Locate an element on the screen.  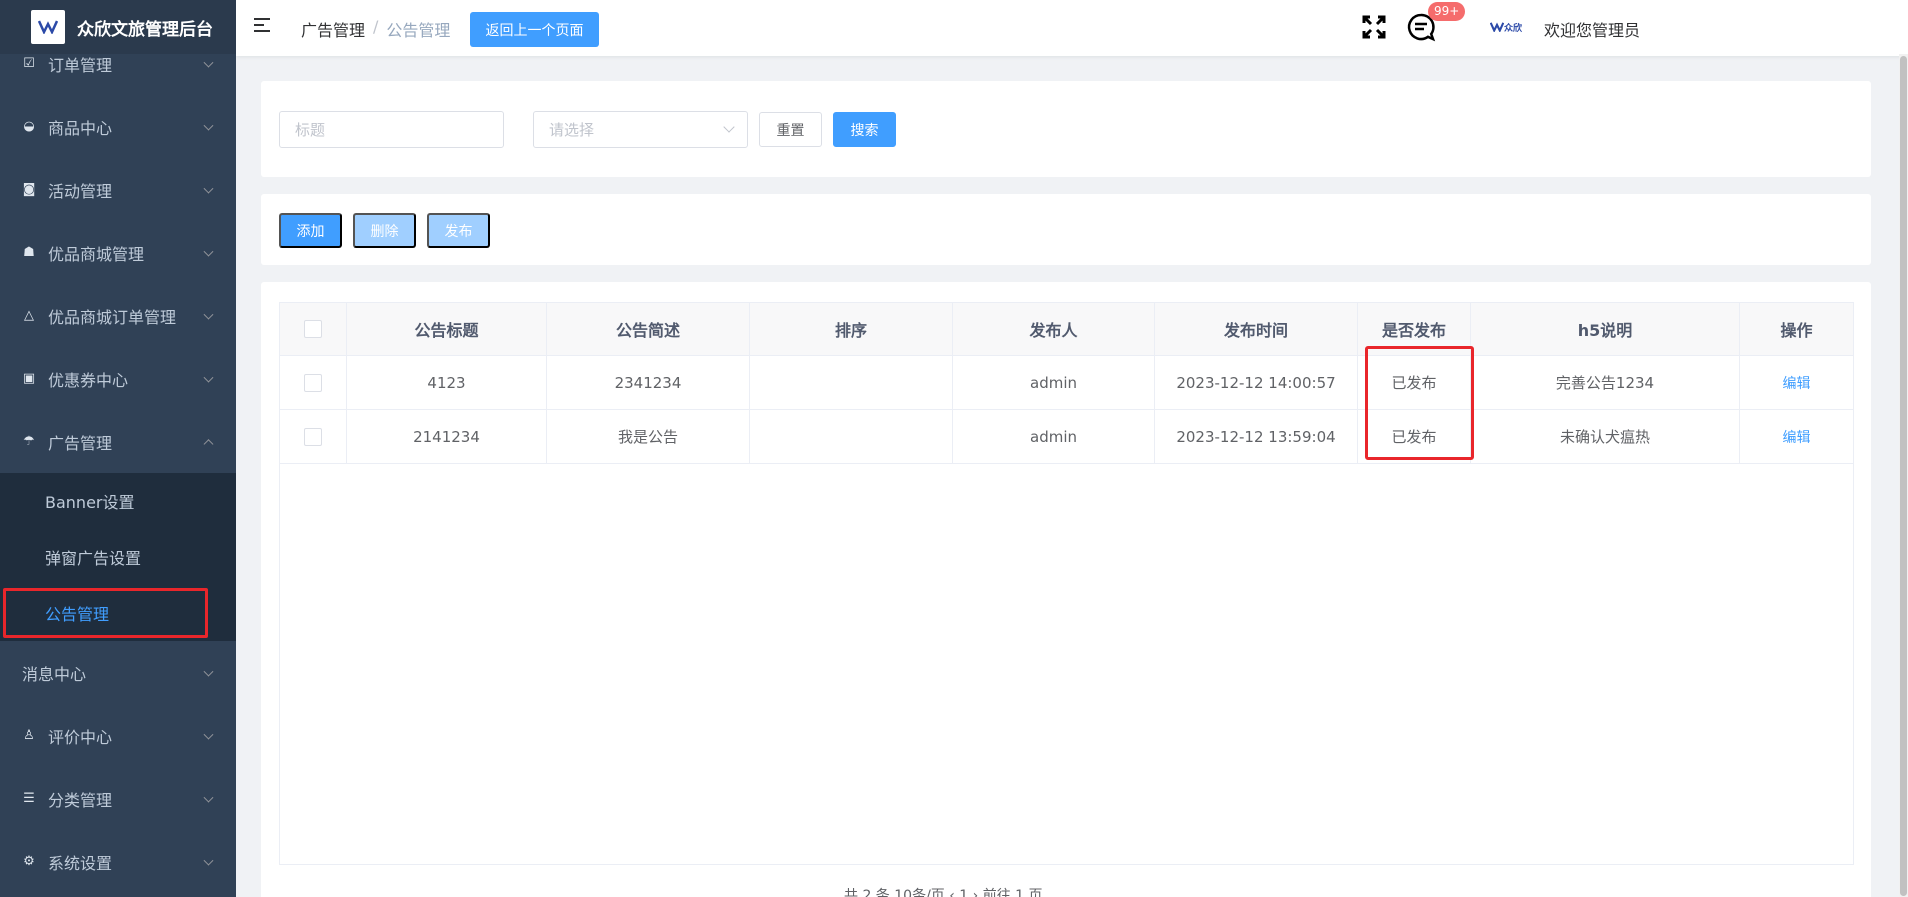
avatar: 众欣 is located at coordinates (1506, 27).